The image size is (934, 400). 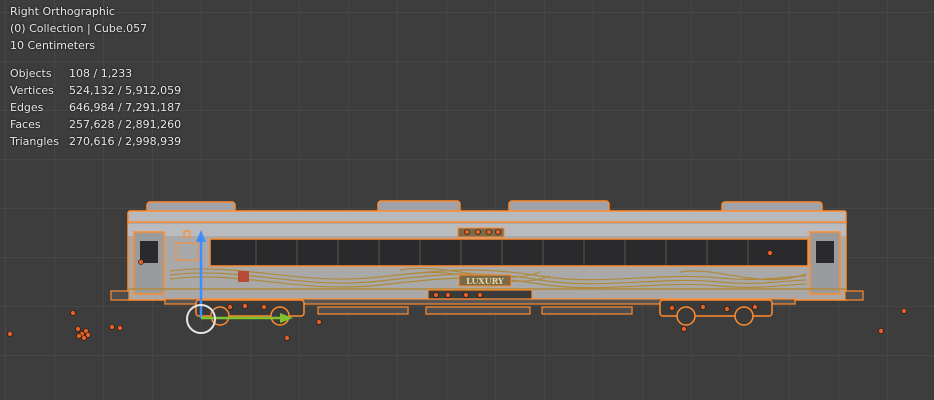 I want to click on stat-row-triangles: Triangles 270,616 / 2,998,939, so click(x=95, y=141).